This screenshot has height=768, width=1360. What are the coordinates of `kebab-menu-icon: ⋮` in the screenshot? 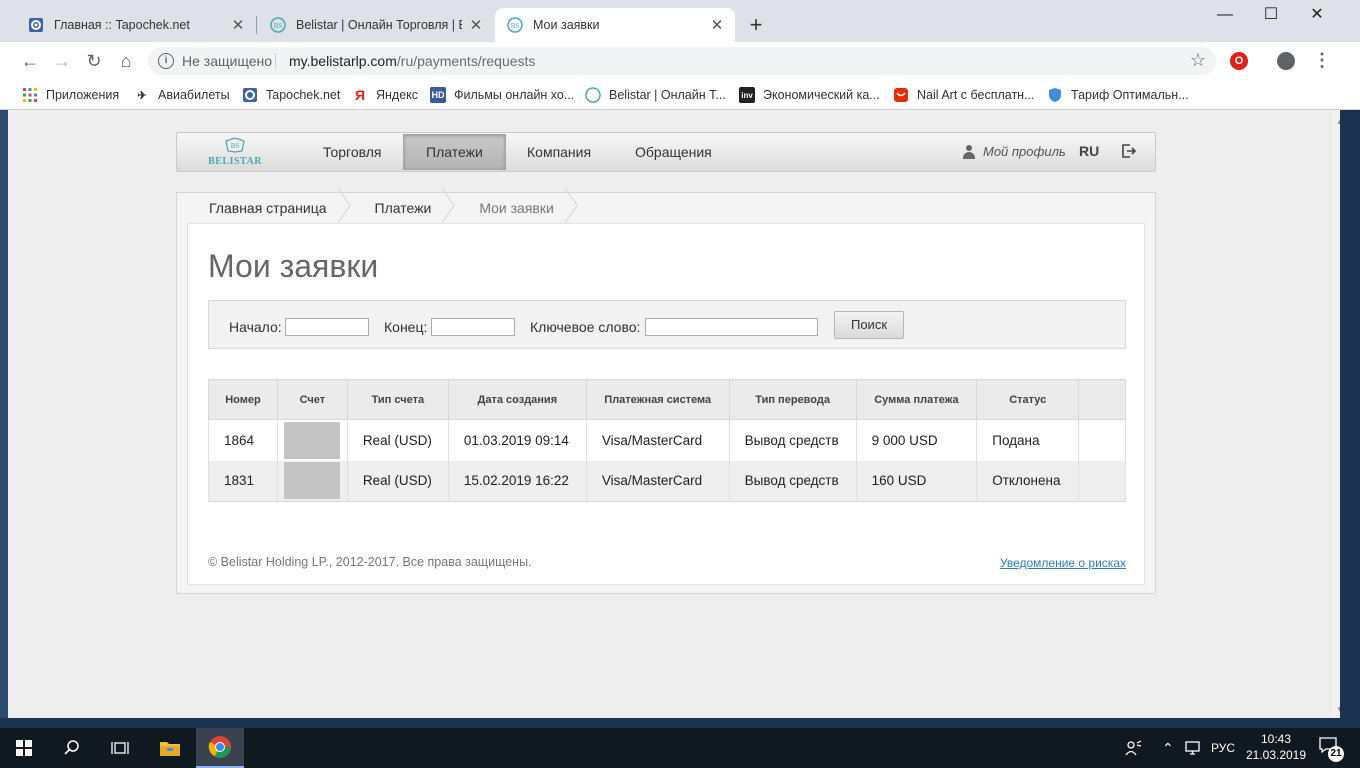 It's located at (1322, 60).